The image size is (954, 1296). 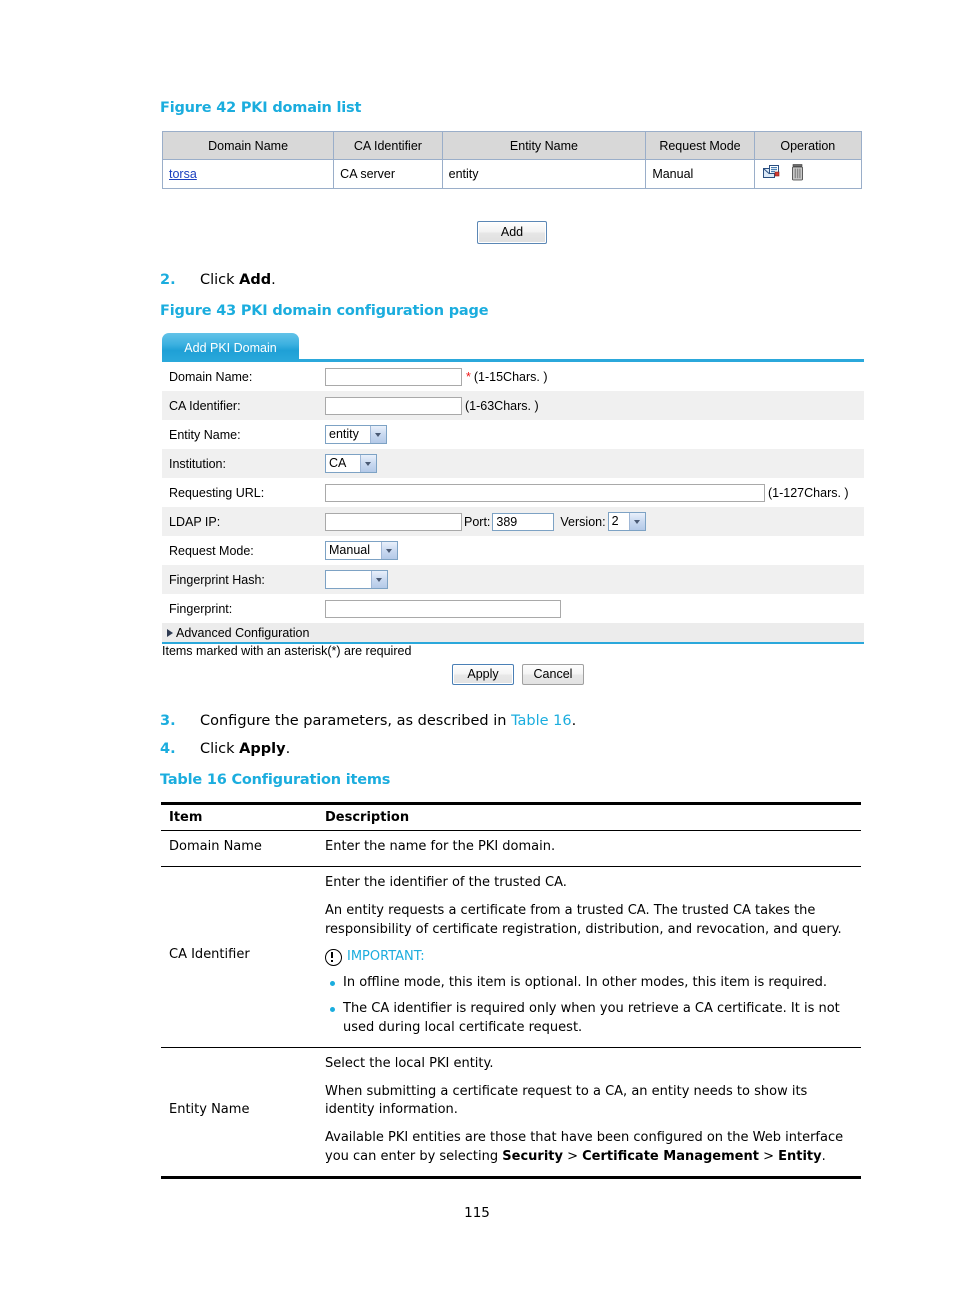 I want to click on form-row-requesting-url: Requesting URL: (1-127Chars. ), so click(x=513, y=492).